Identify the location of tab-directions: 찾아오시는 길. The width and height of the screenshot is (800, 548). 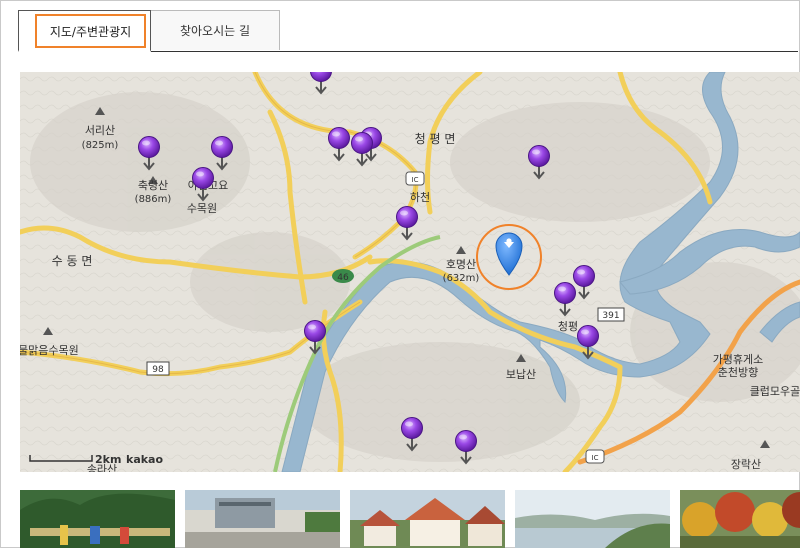
(215, 30).